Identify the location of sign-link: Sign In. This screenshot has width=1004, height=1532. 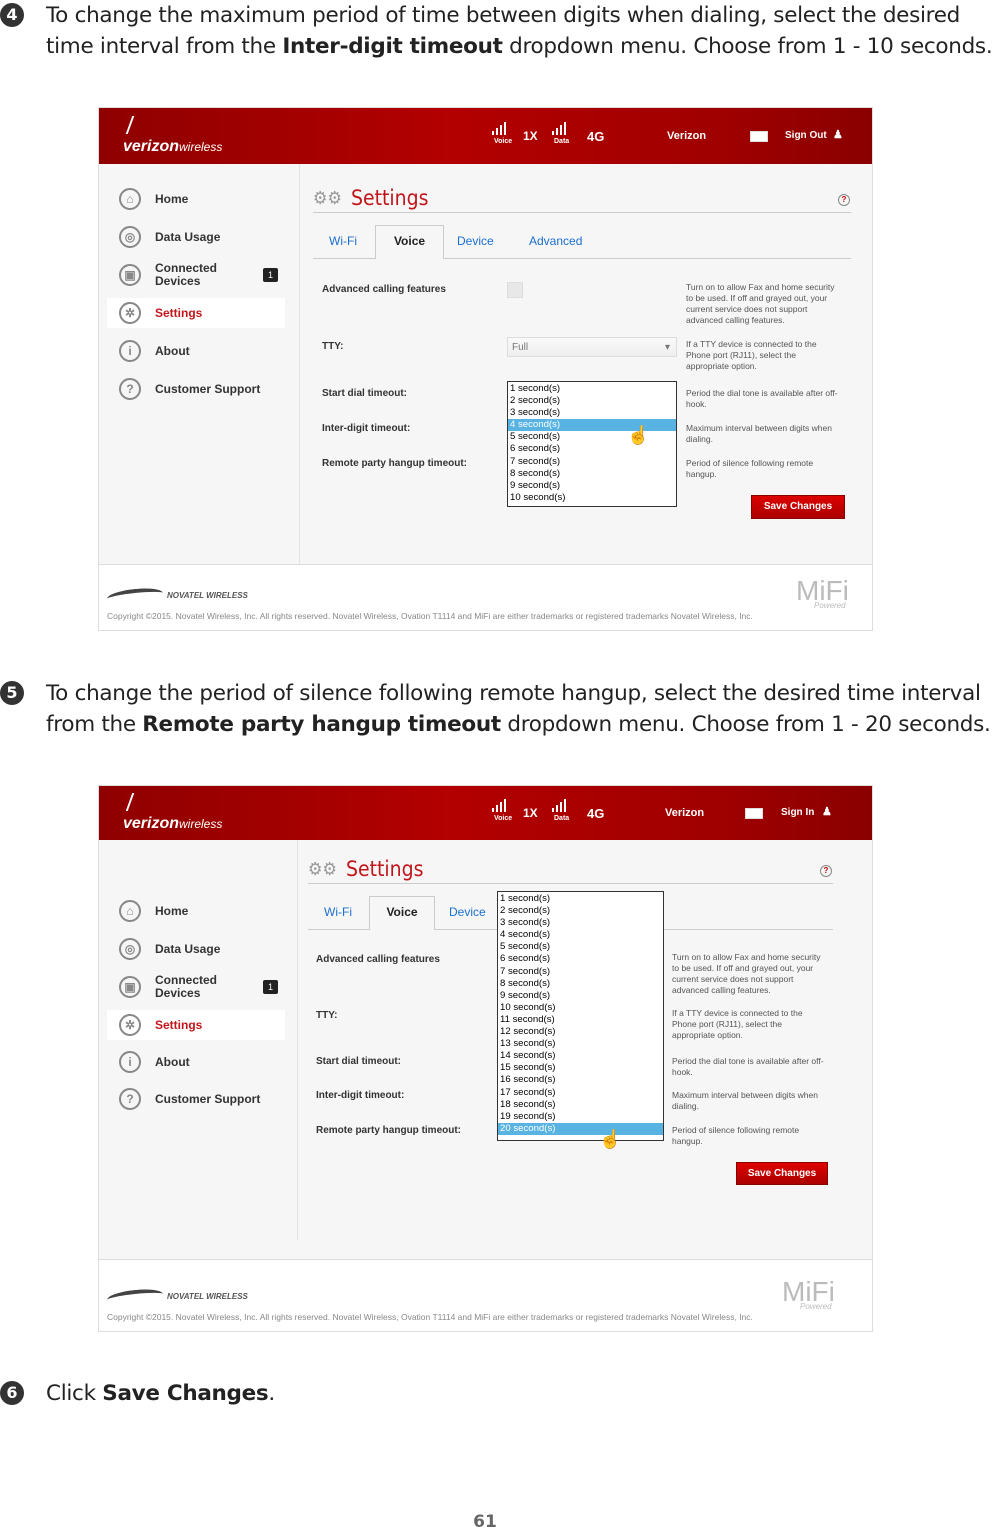
(797, 812).